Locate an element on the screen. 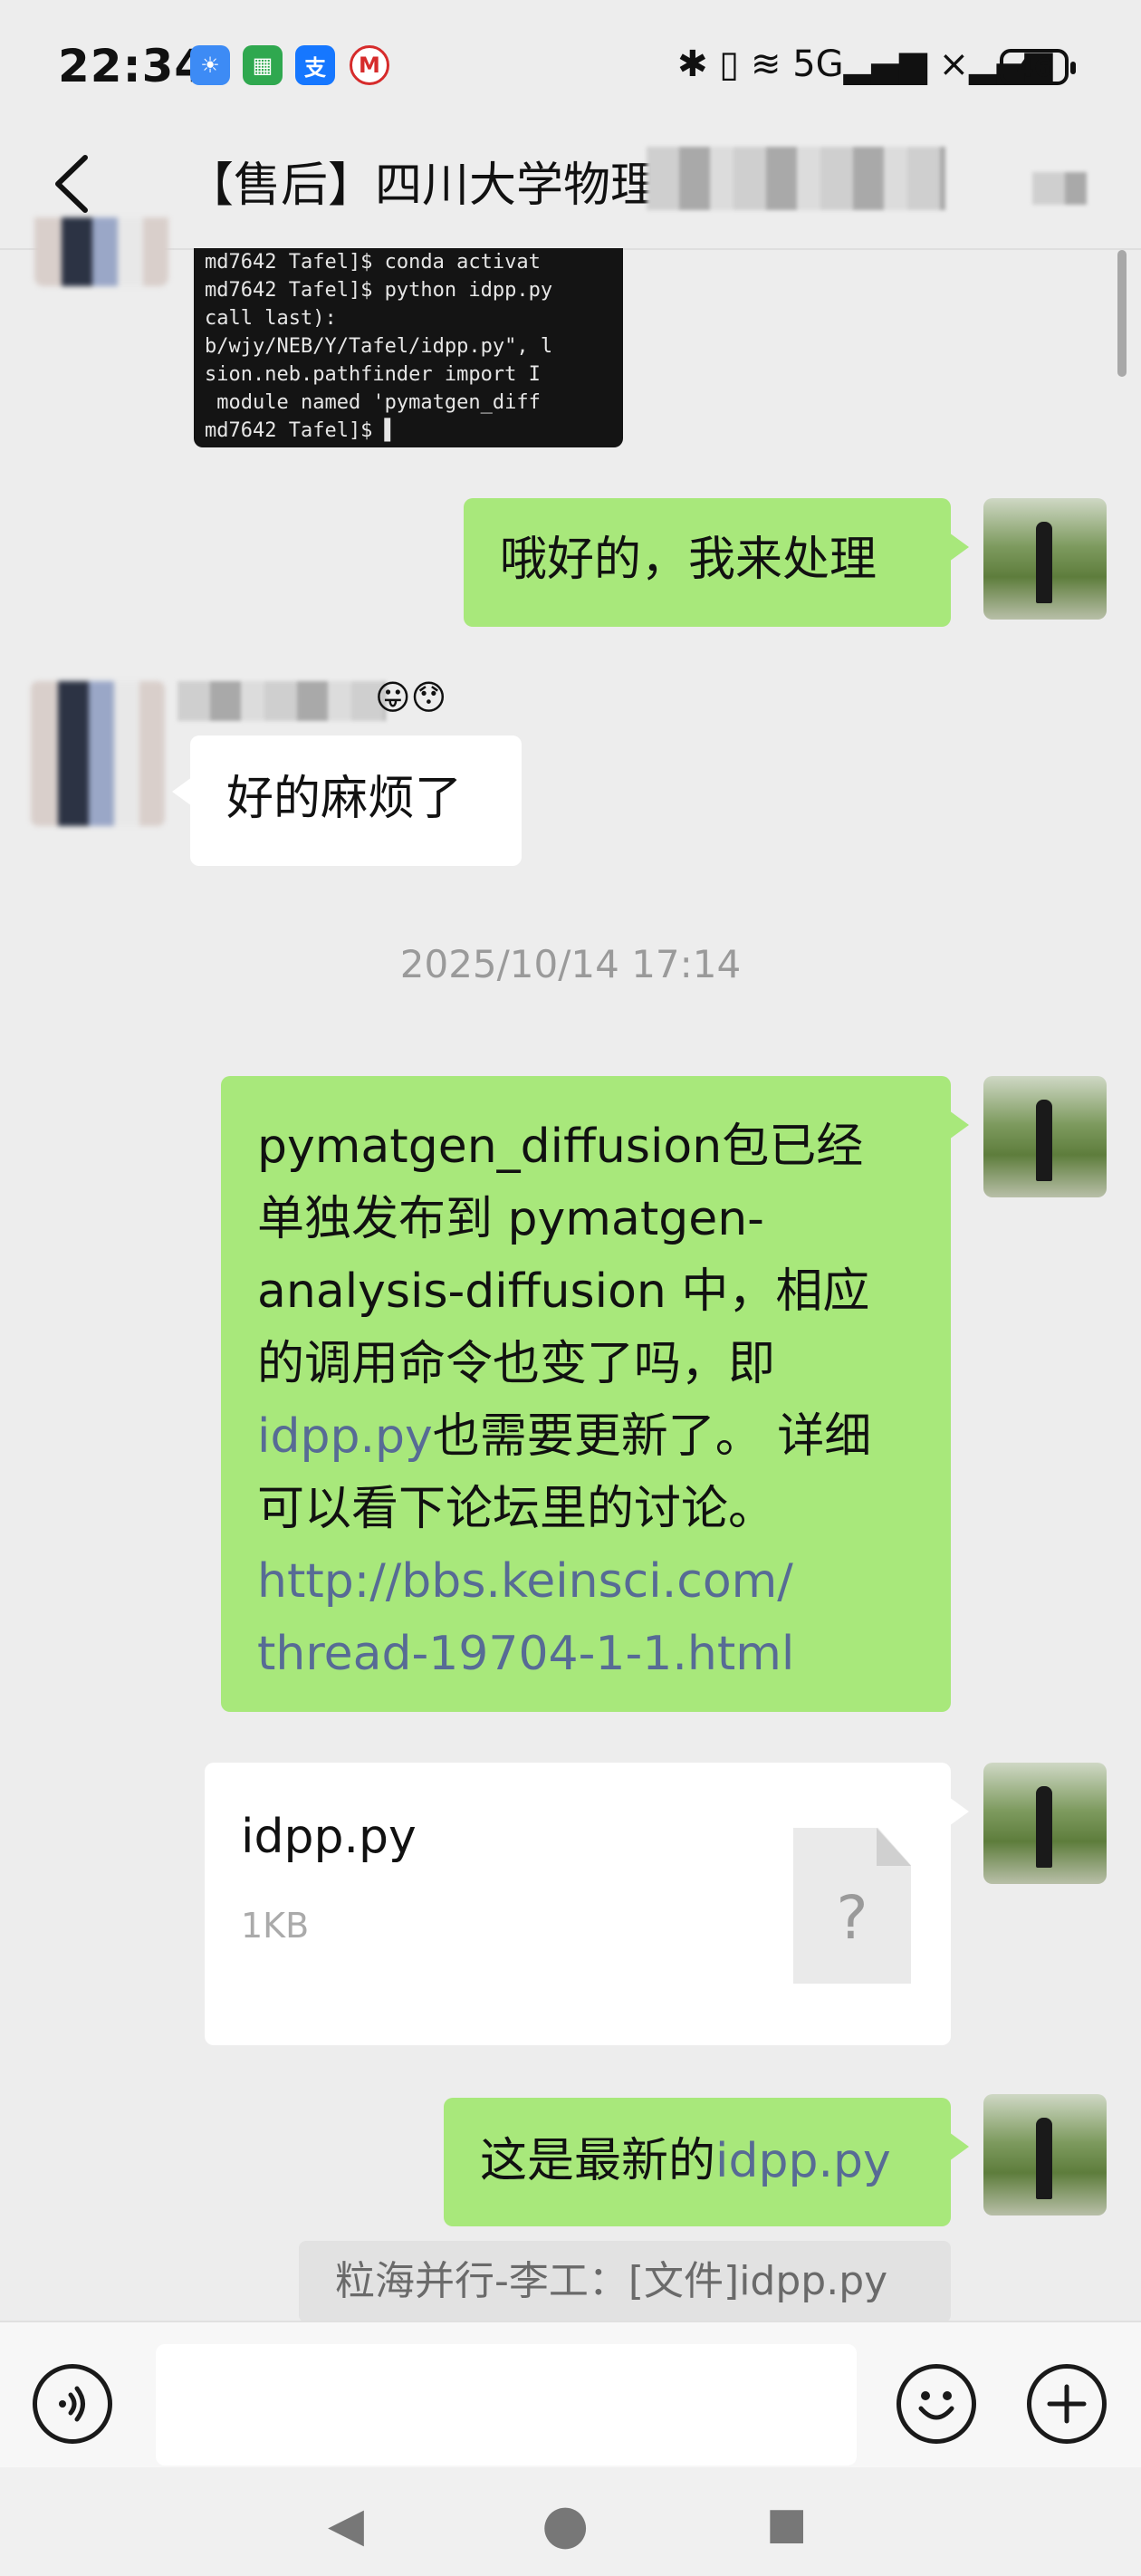  sender-emoji: 😛😯 is located at coordinates (411, 697).